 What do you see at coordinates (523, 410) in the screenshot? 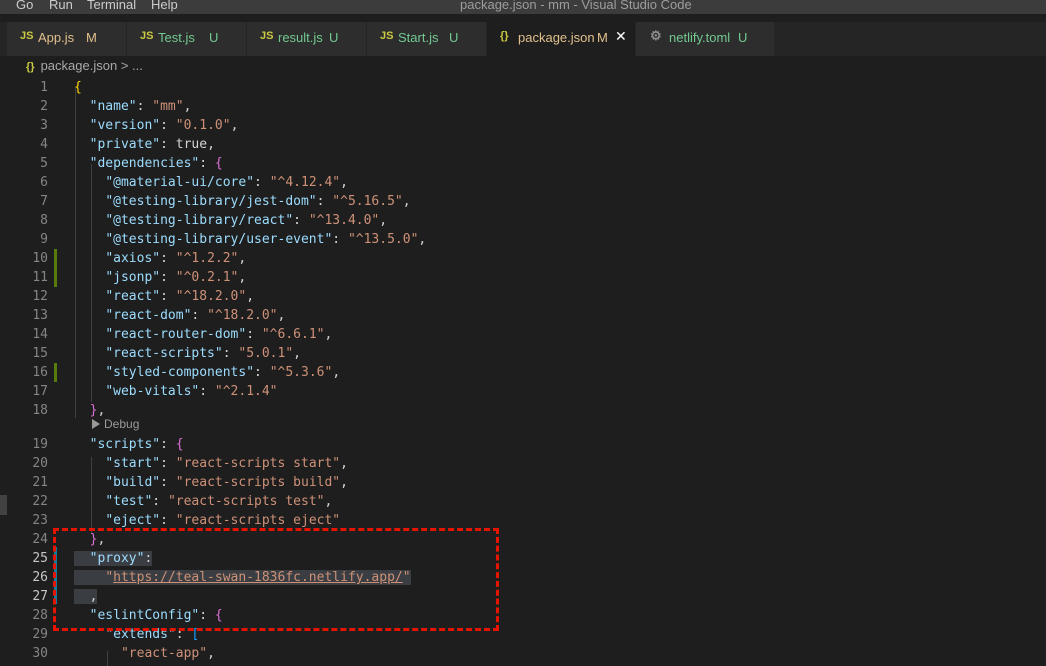
I see `code-line: 18 },` at bounding box center [523, 410].